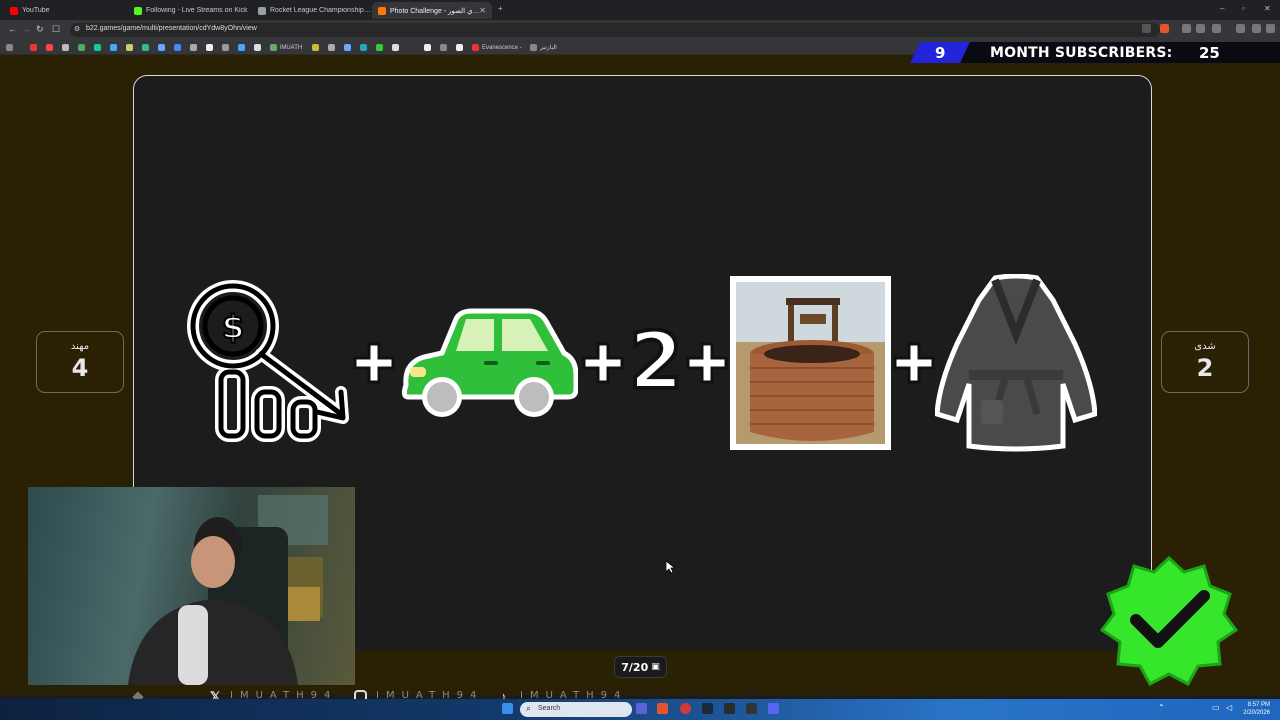  Describe the element at coordinates (635, 667) in the screenshot. I see `progress-text: 7/20` at that location.